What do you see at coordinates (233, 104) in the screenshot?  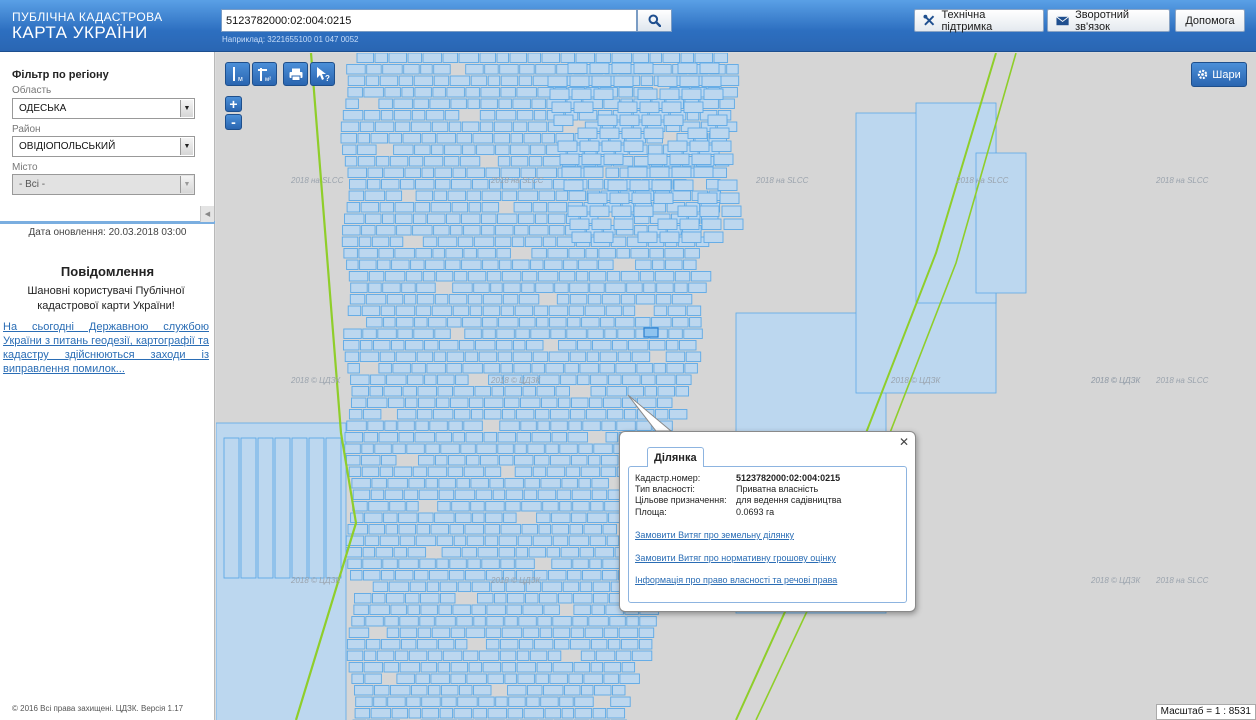 I see `zoom-in-button: +` at bounding box center [233, 104].